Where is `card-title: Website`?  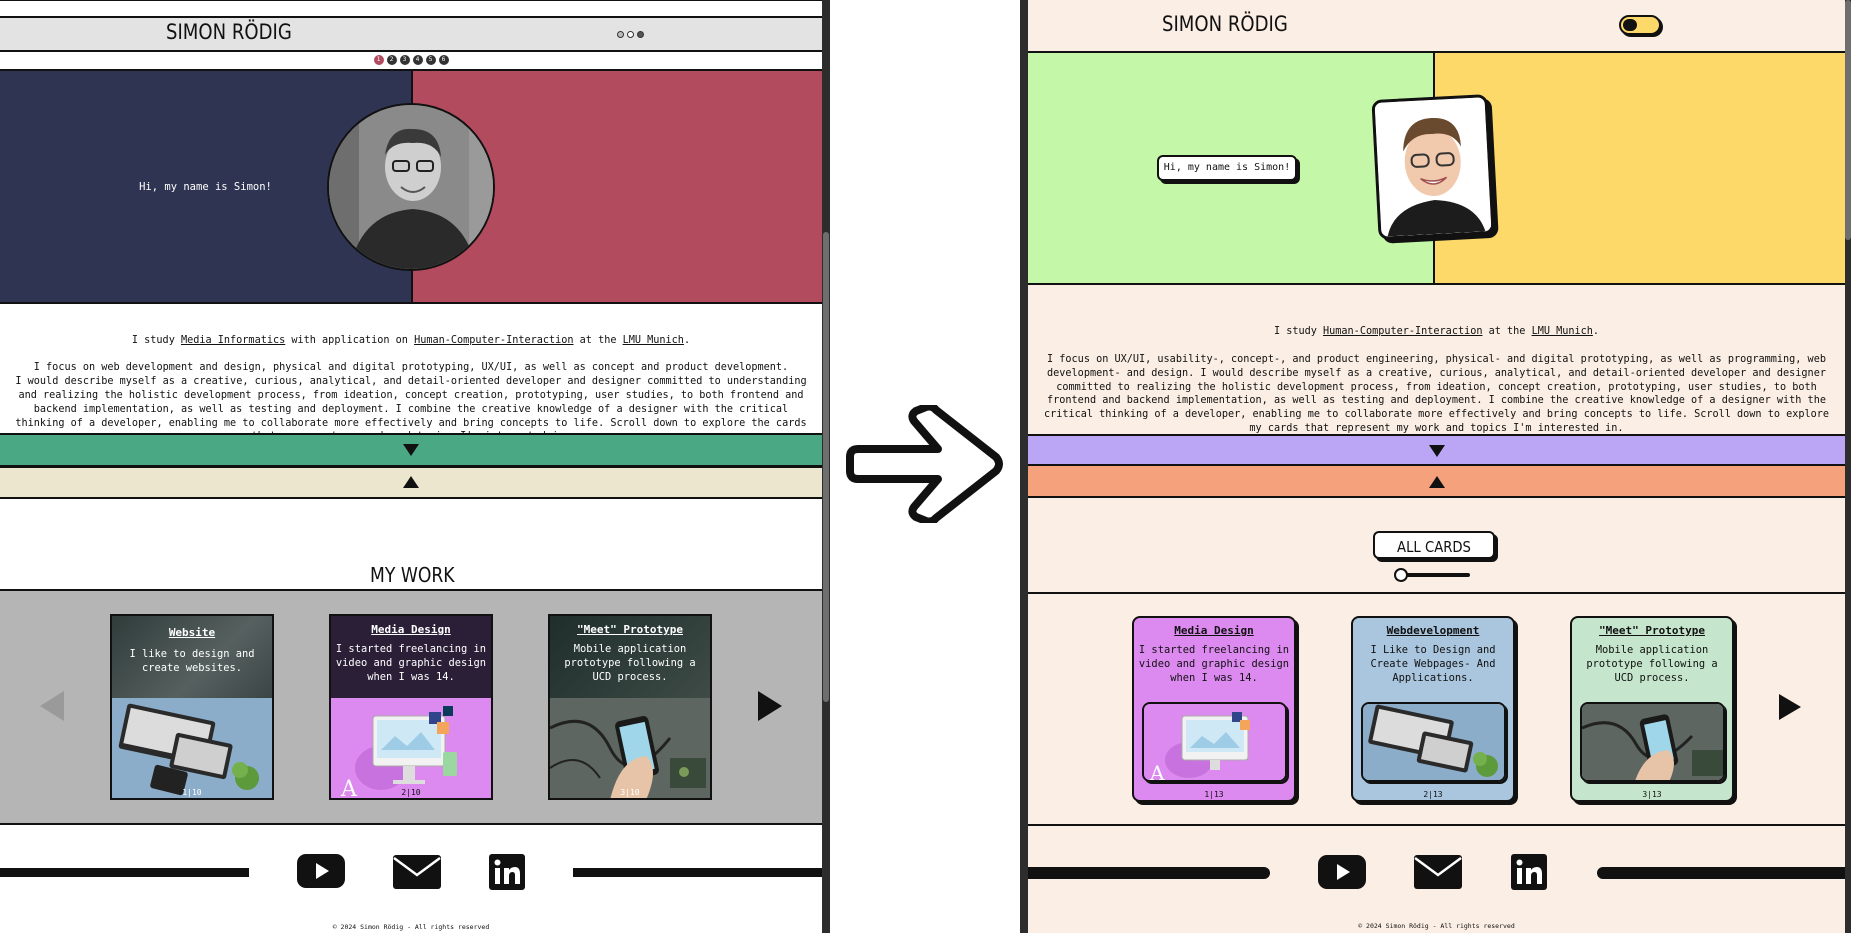
card-title: Website is located at coordinates (192, 632).